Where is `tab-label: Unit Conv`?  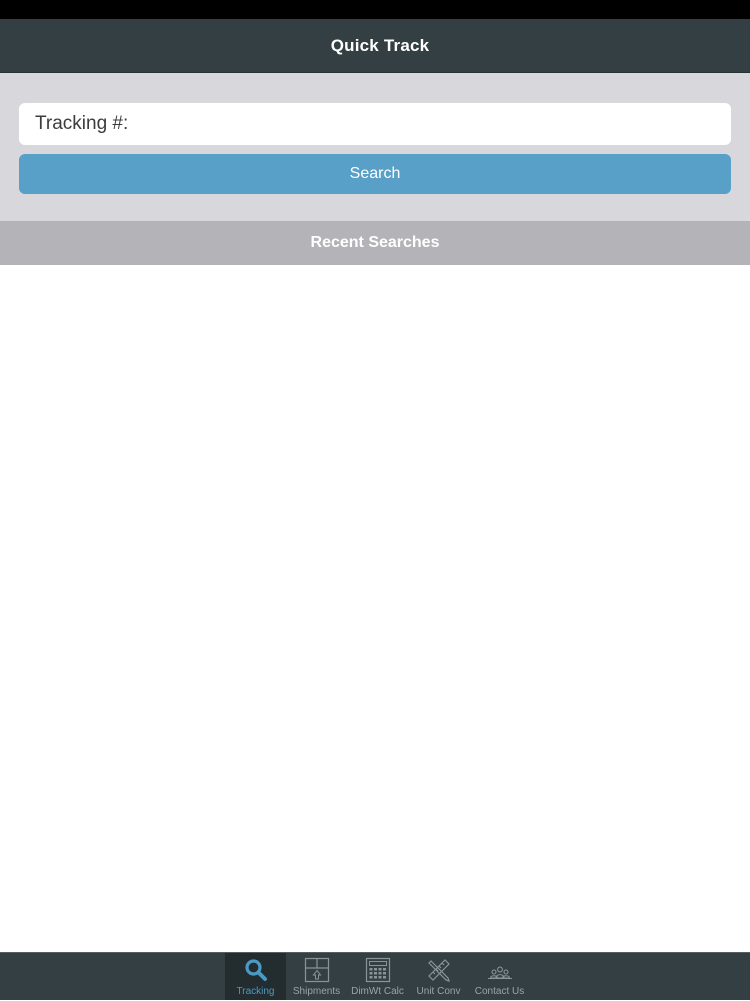 tab-label: Unit Conv is located at coordinates (438, 991).